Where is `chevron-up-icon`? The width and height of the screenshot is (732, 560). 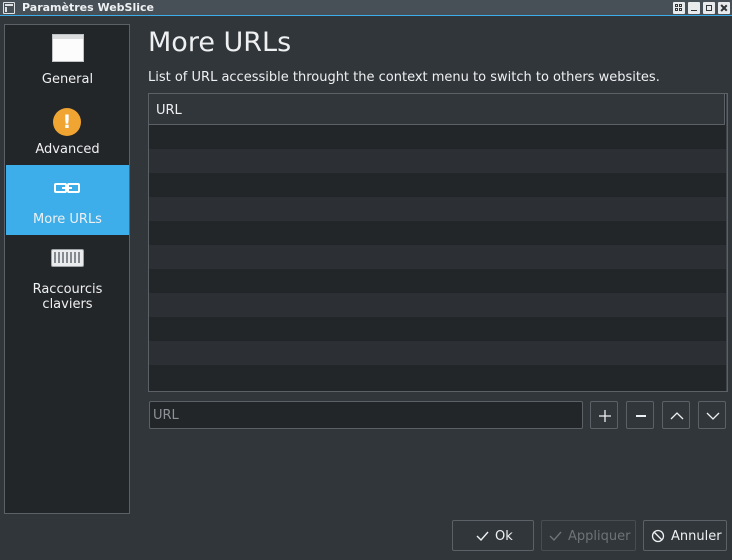
chevron-up-icon is located at coordinates (677, 416).